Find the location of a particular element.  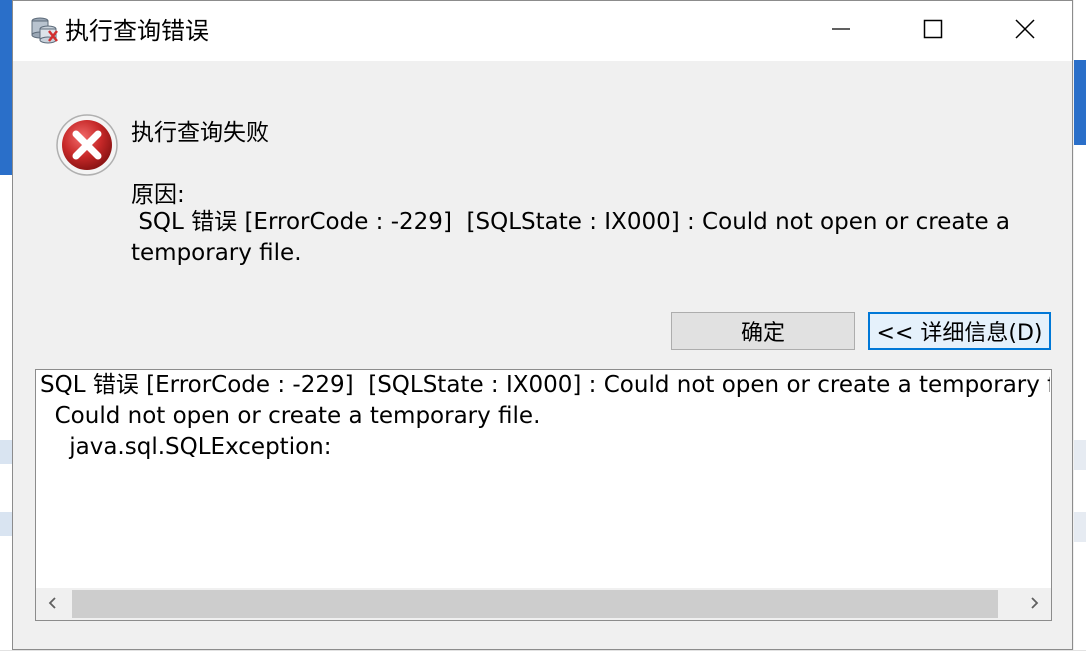

scroll-right-button is located at coordinates (1034, 604).